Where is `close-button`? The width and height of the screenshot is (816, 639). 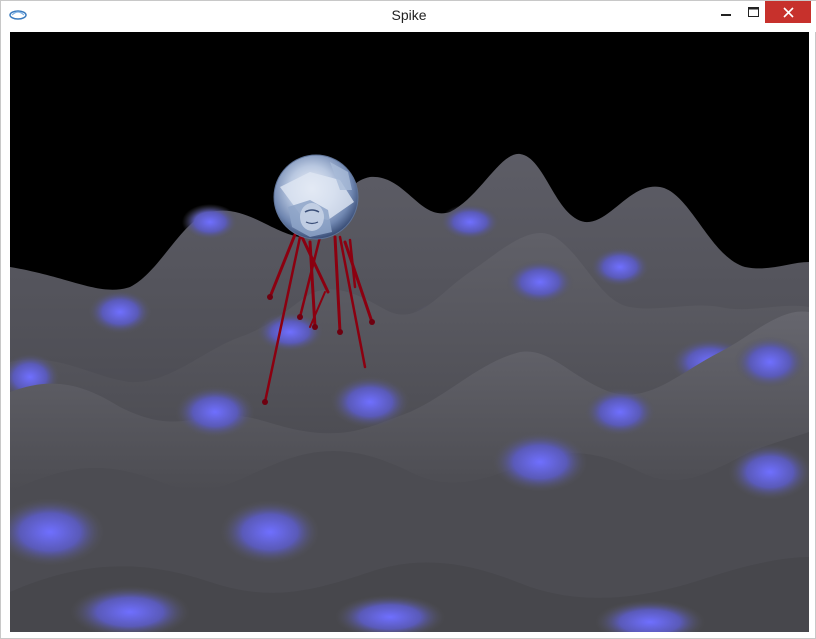
close-button is located at coordinates (788, 12).